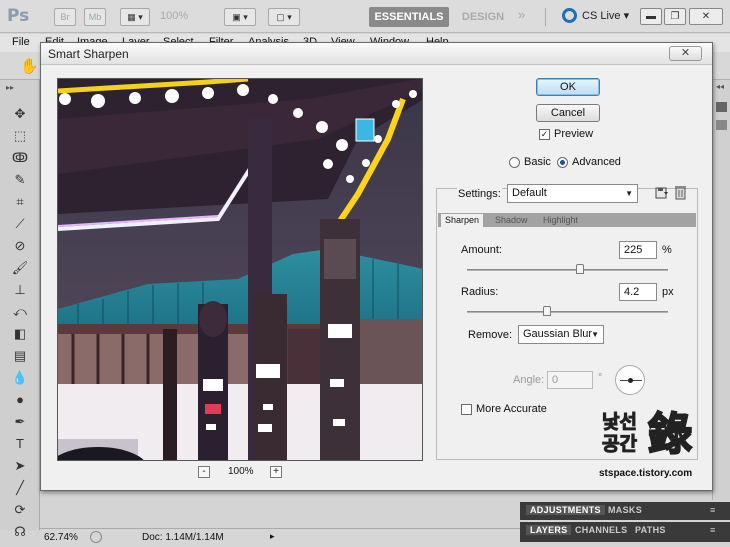 The image size is (730, 547). I want to click on remove-dropdown: Gaussian Blur ▼, so click(561, 334).